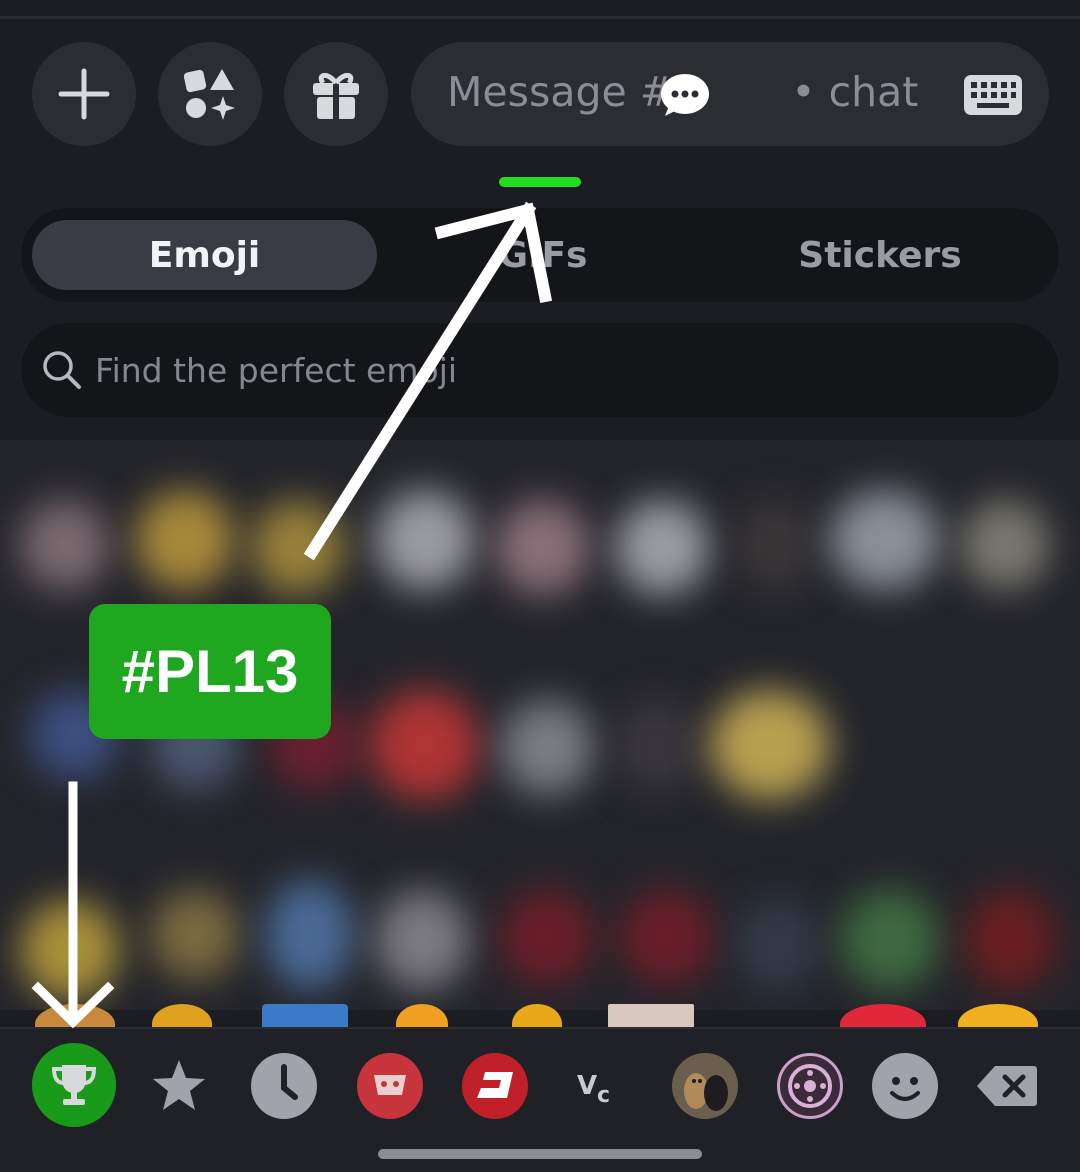  Describe the element at coordinates (540, 1015) in the screenshot. I see `emoji-row-peek` at that location.